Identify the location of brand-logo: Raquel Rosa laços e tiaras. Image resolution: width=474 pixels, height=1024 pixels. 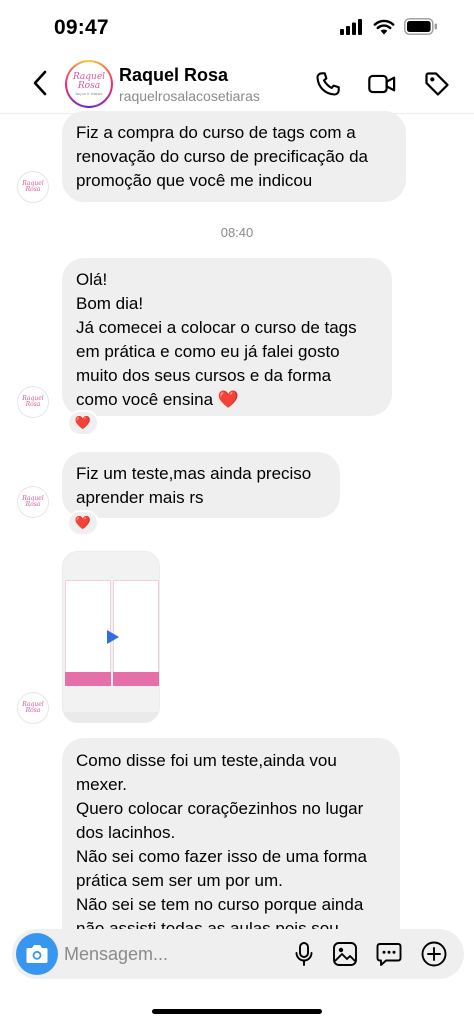
(89, 83).